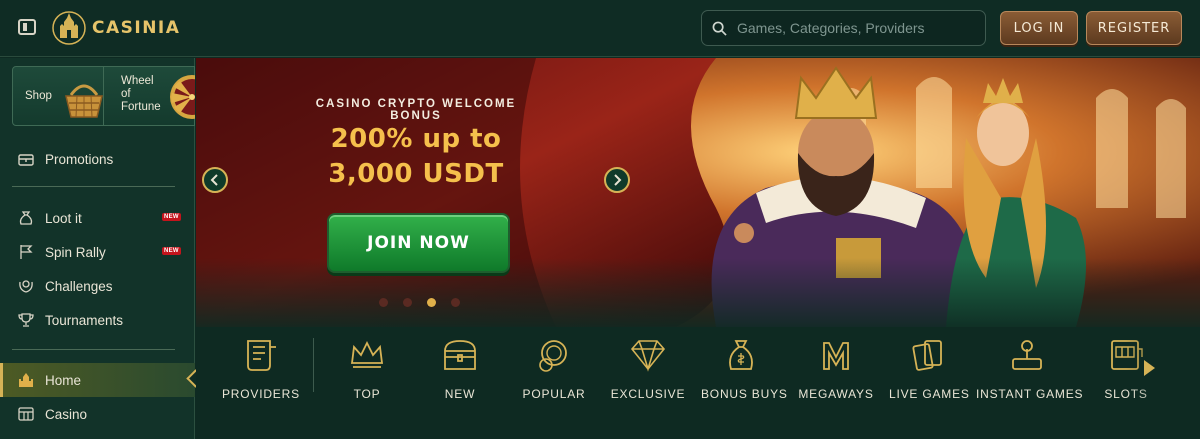 The image size is (1200, 439). What do you see at coordinates (416, 174) in the screenshot?
I see `bonus-headline-line2: 3,000 USDT` at bounding box center [416, 174].